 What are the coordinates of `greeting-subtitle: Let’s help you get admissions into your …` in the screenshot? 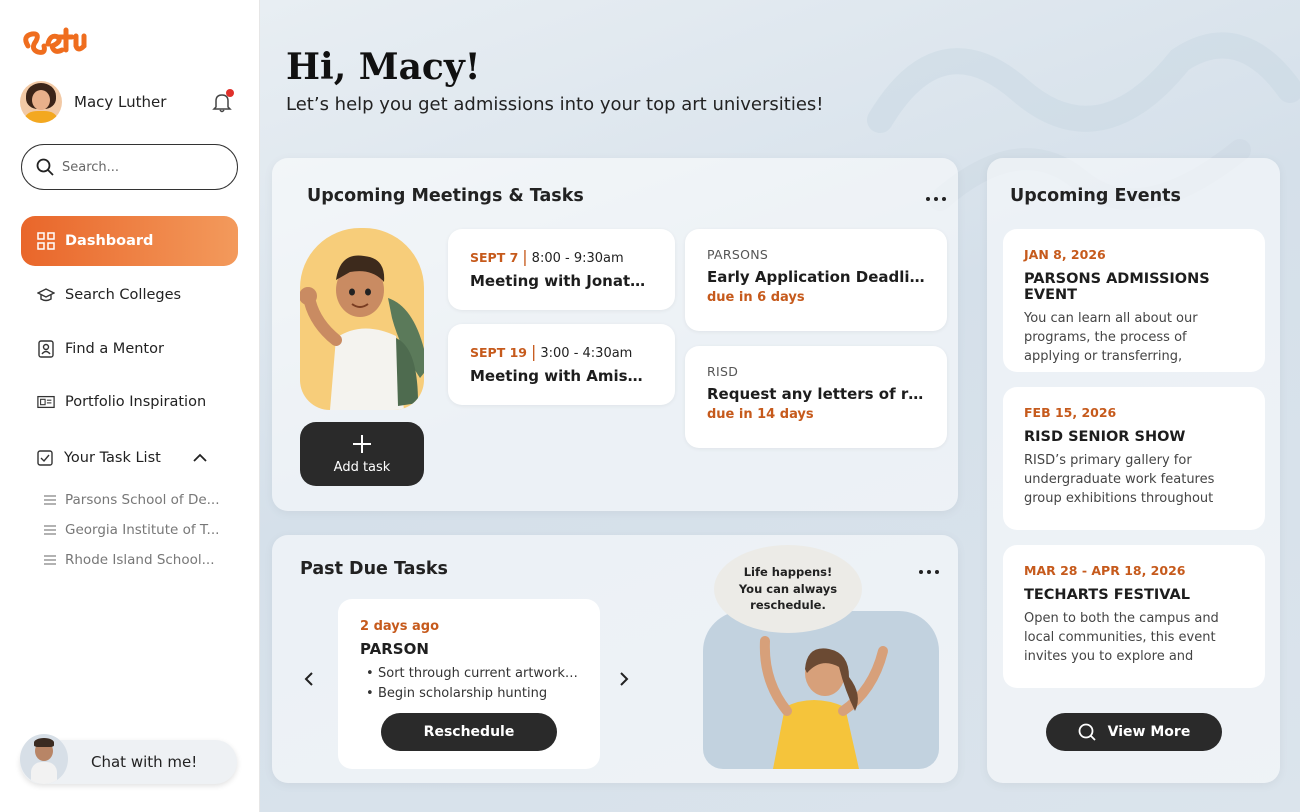 It's located at (555, 104).